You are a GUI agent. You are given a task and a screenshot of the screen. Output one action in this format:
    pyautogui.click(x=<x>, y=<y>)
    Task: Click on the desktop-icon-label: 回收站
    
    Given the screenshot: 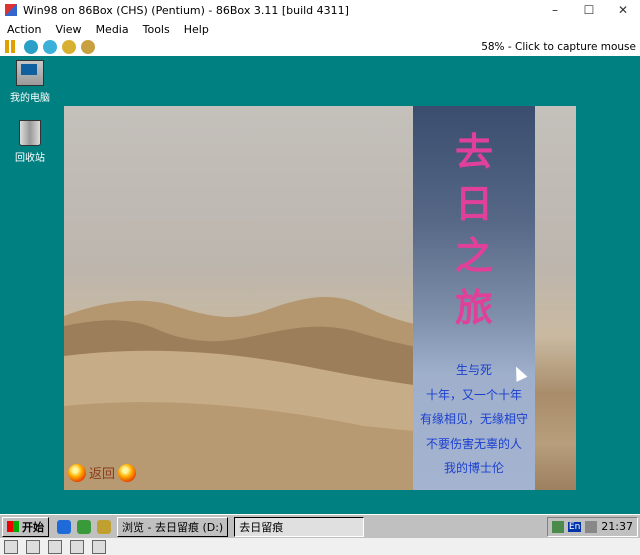 What is the action you would take?
    pyautogui.click(x=30, y=158)
    